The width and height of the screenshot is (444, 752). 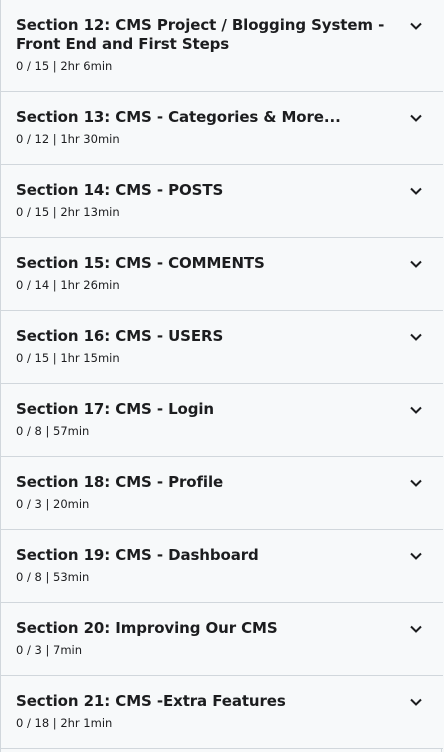 I want to click on section-meta: 0 / 12 | 1hr 30min, so click(x=68, y=139).